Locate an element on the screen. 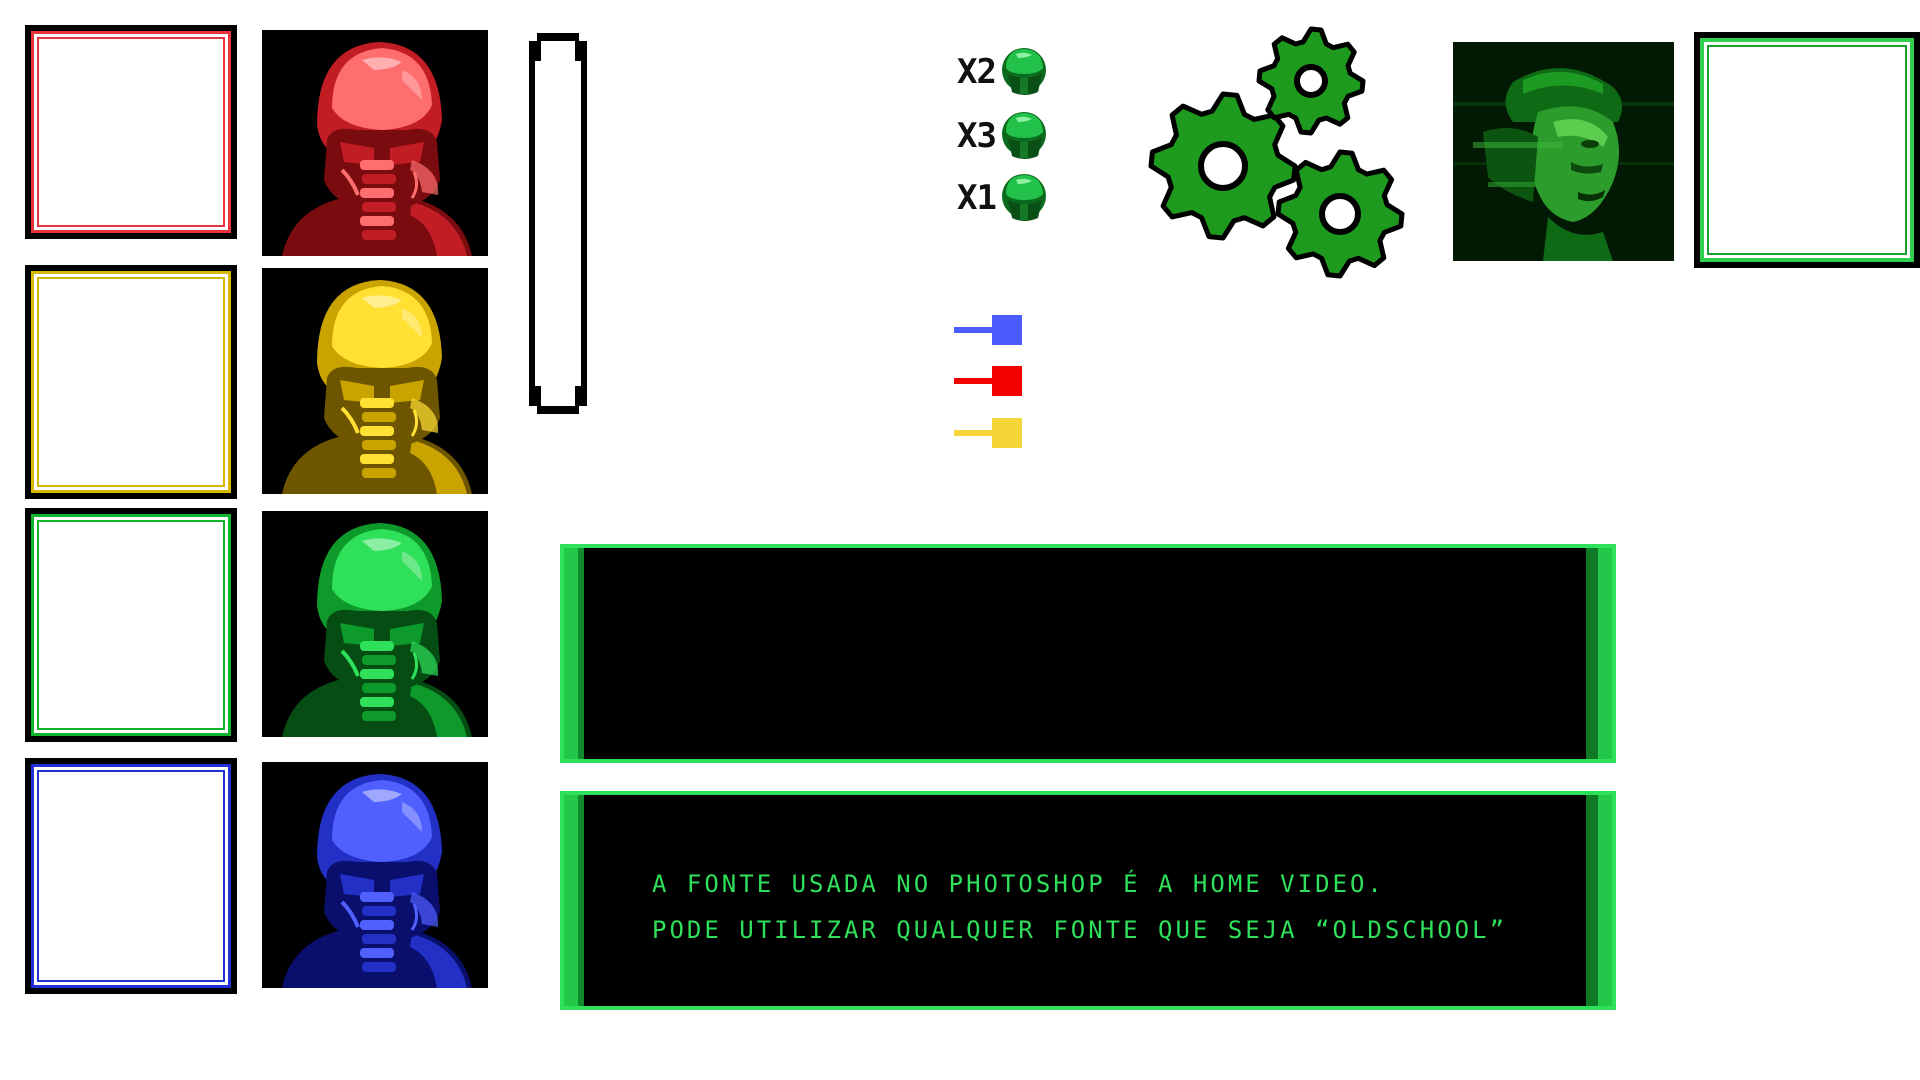 The image size is (1920, 1080). pilot-portrait-yellow is located at coordinates (375, 381).